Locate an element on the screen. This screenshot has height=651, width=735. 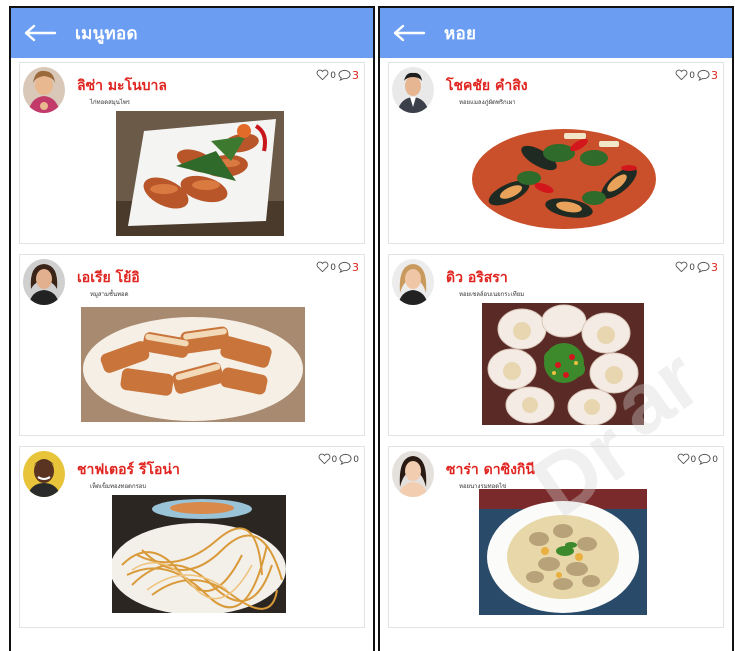
post-description: ไก่ทอดสมุนไพร is located at coordinates (110, 102).